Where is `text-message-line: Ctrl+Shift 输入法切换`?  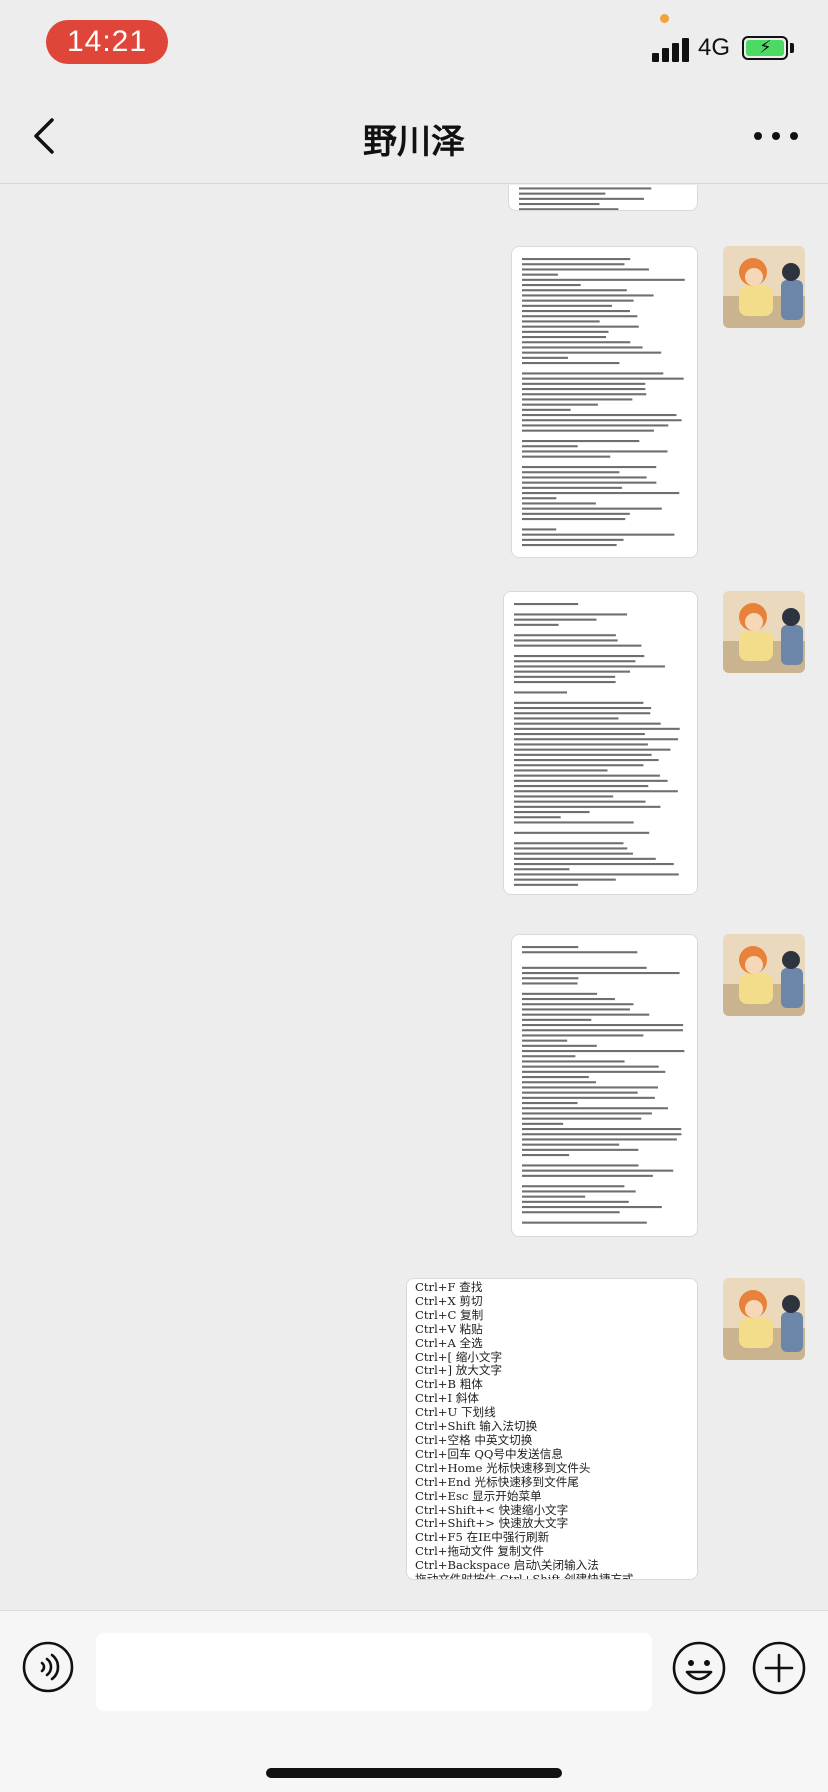 text-message-line: Ctrl+Shift 输入法切换 is located at coordinates (476, 1426).